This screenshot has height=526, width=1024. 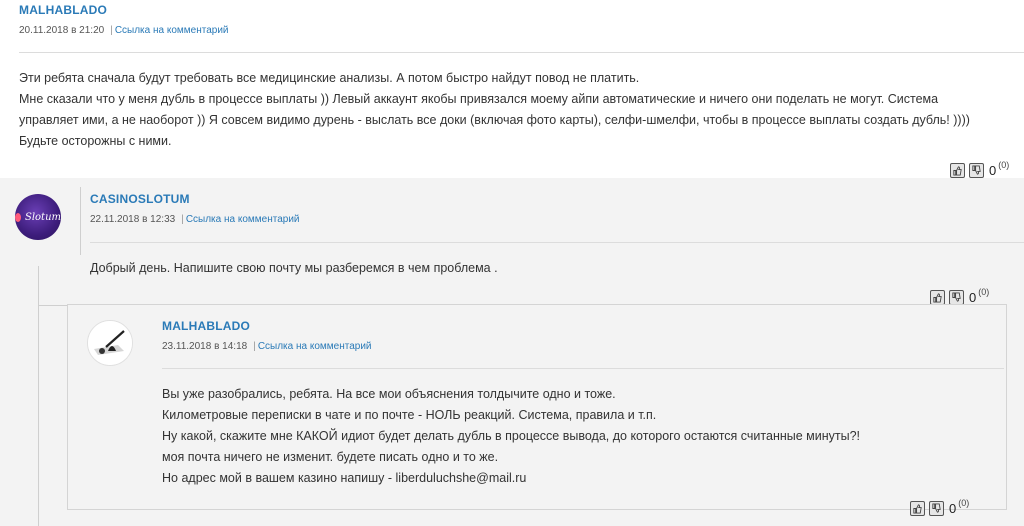 I want to click on comment-meta: 22.11.2018 в 12:33 | Ссылка на комментарий, so click(x=195, y=219).